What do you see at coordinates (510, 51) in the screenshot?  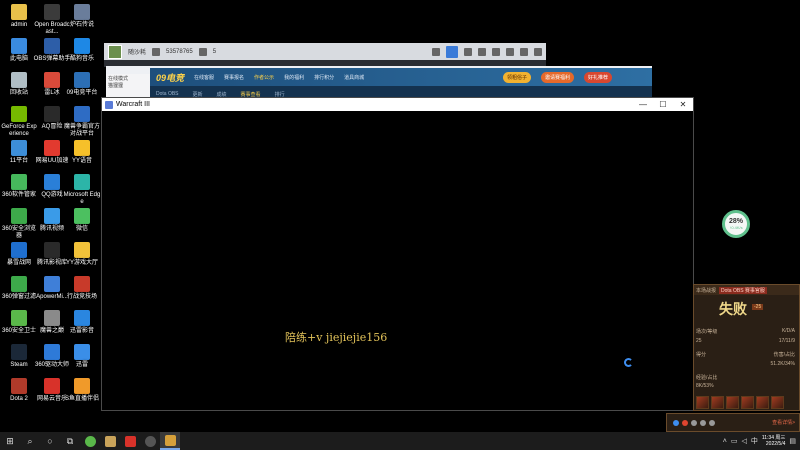 I see `minimize-icon` at bounding box center [510, 51].